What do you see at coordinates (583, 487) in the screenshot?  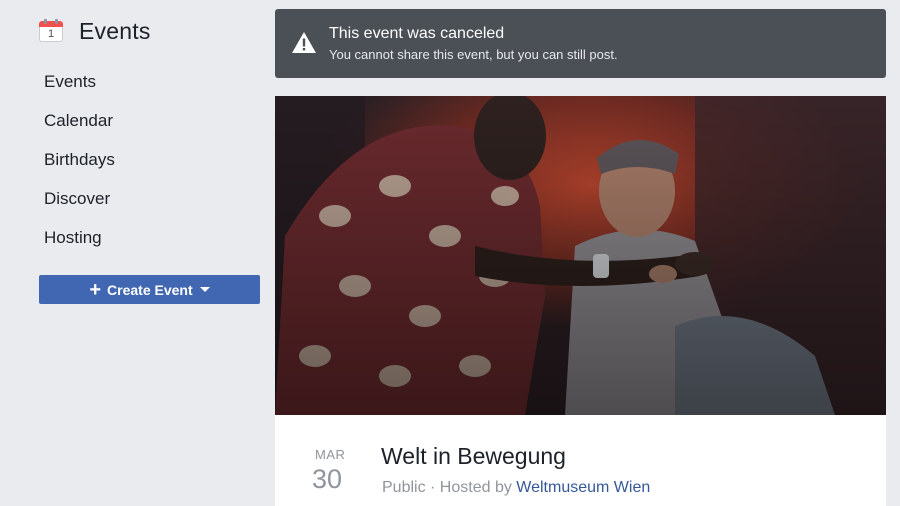 I see `event-host-link: Weltmuseum Wien` at bounding box center [583, 487].